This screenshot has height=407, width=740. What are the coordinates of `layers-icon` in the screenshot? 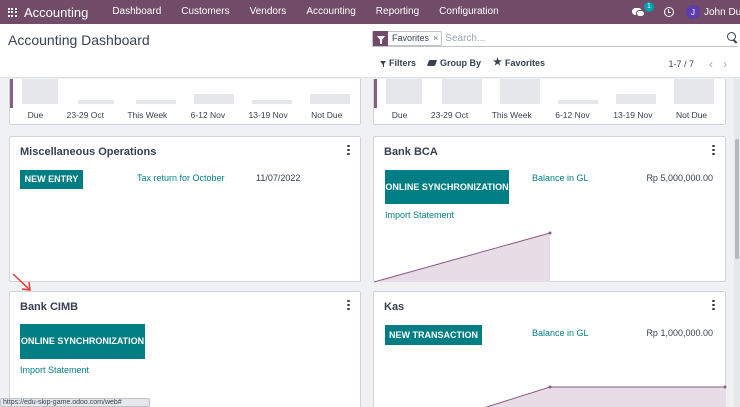 It's located at (432, 63).